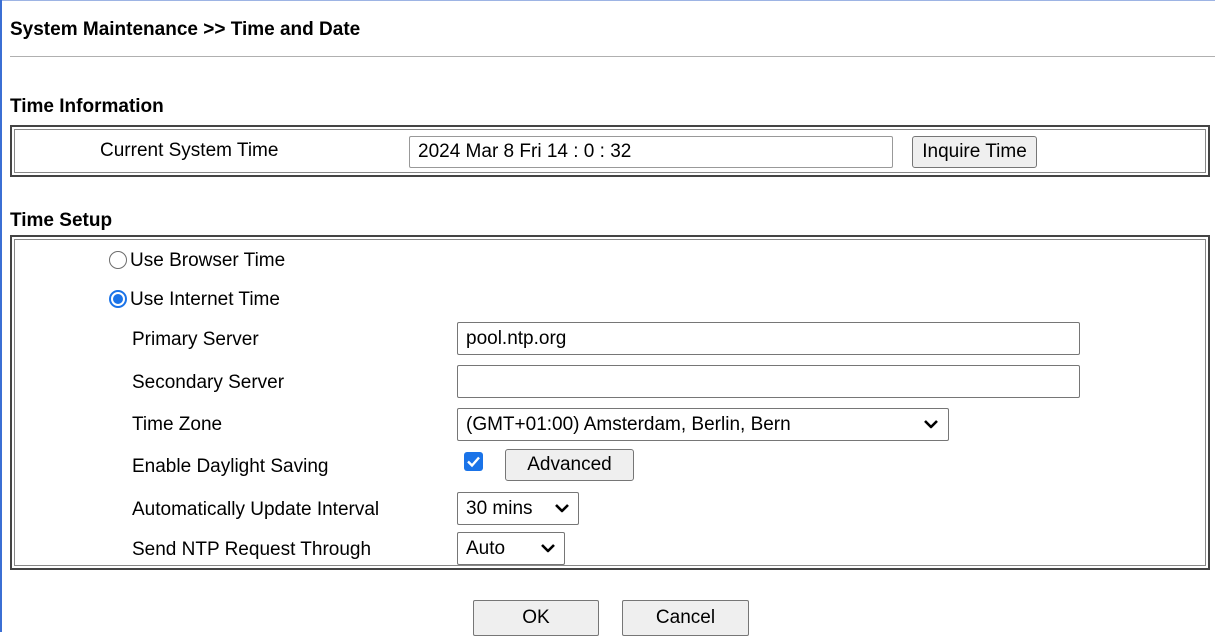 The height and width of the screenshot is (636, 1215). What do you see at coordinates (768, 338) in the screenshot?
I see `primary-server-input` at bounding box center [768, 338].